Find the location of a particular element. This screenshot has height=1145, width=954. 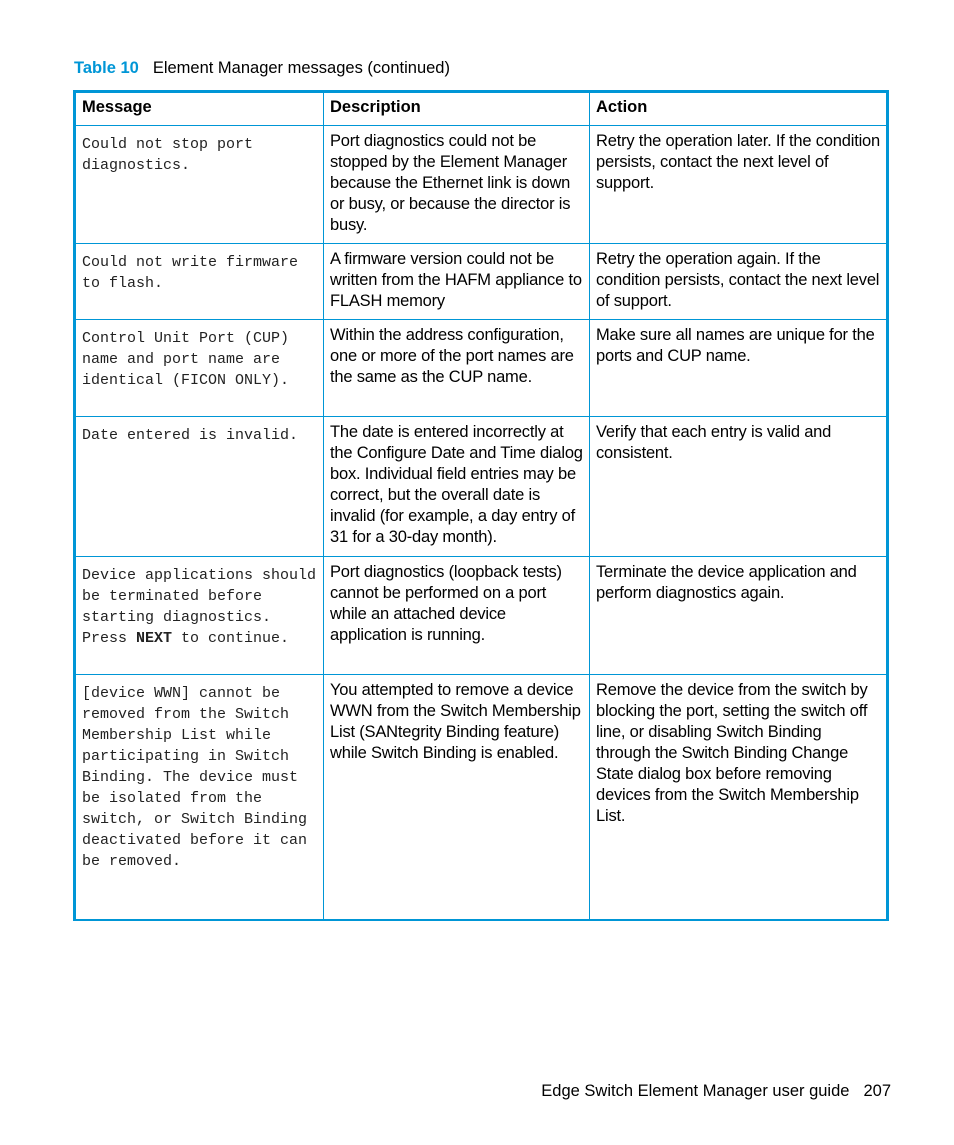

message-text: to continue. is located at coordinates (231, 638).